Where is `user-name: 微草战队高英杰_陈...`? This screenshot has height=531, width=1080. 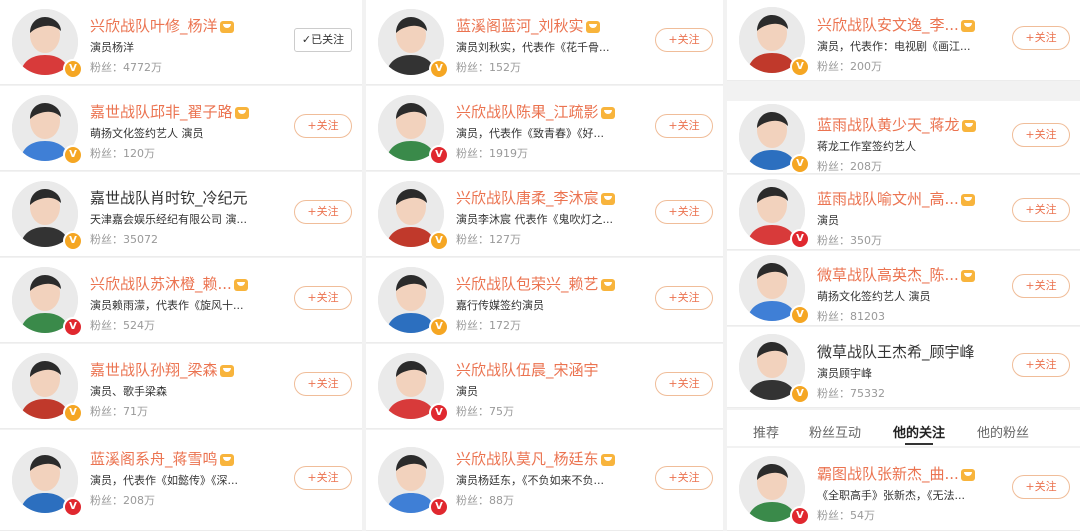 user-name: 微草战队高英杰_陈... is located at coordinates (896, 274).